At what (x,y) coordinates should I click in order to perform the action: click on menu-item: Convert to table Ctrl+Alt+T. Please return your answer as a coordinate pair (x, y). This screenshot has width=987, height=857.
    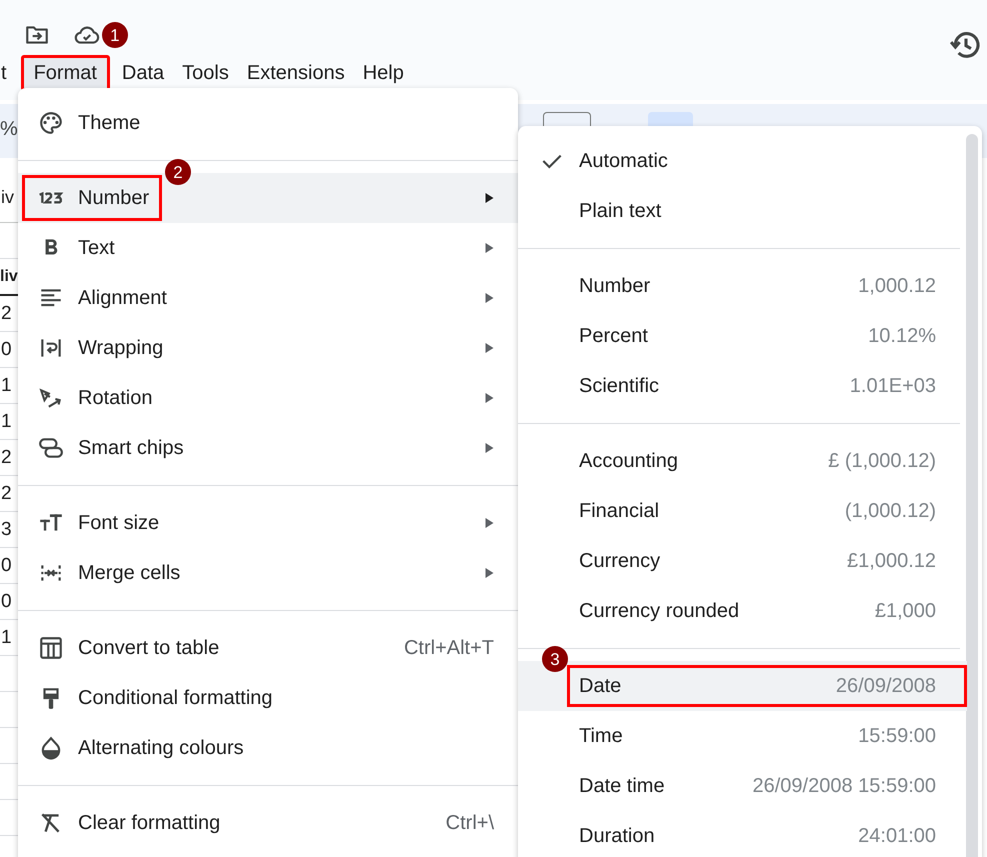
    Looking at the image, I should click on (268, 648).